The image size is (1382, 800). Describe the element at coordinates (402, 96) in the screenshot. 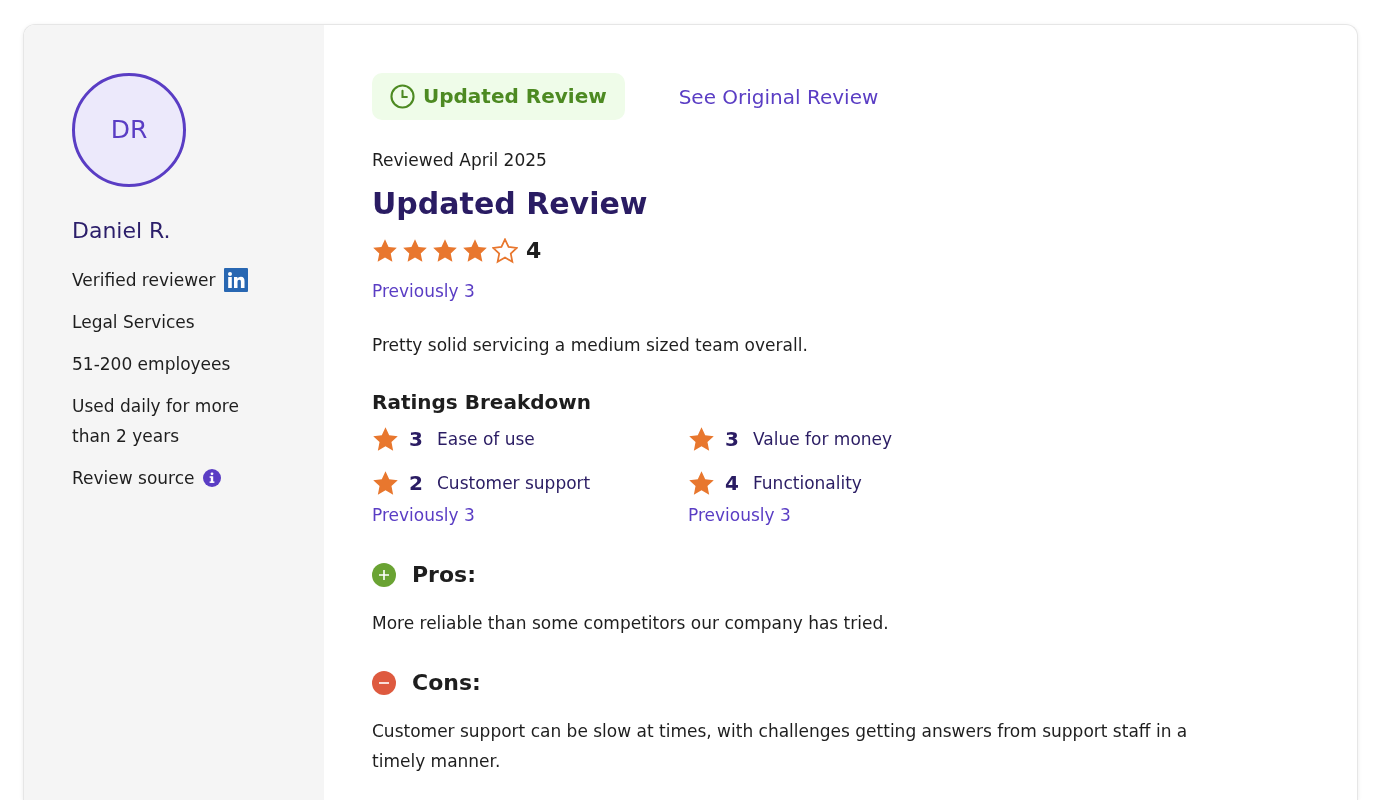

I see `clock-icon` at that location.